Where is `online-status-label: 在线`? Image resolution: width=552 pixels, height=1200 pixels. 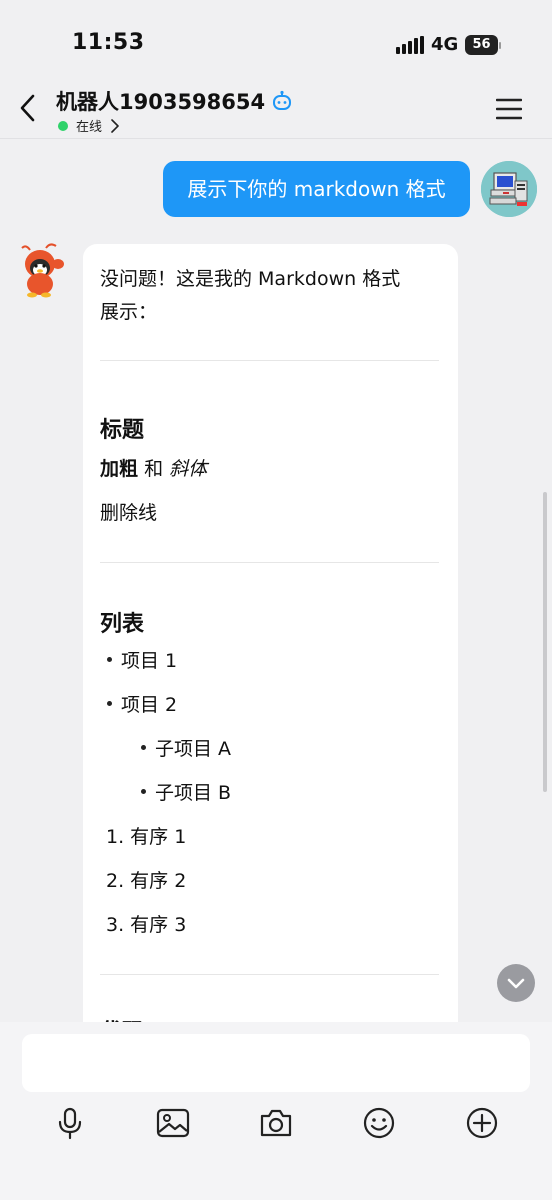
online-status-label: 在线 is located at coordinates (89, 127).